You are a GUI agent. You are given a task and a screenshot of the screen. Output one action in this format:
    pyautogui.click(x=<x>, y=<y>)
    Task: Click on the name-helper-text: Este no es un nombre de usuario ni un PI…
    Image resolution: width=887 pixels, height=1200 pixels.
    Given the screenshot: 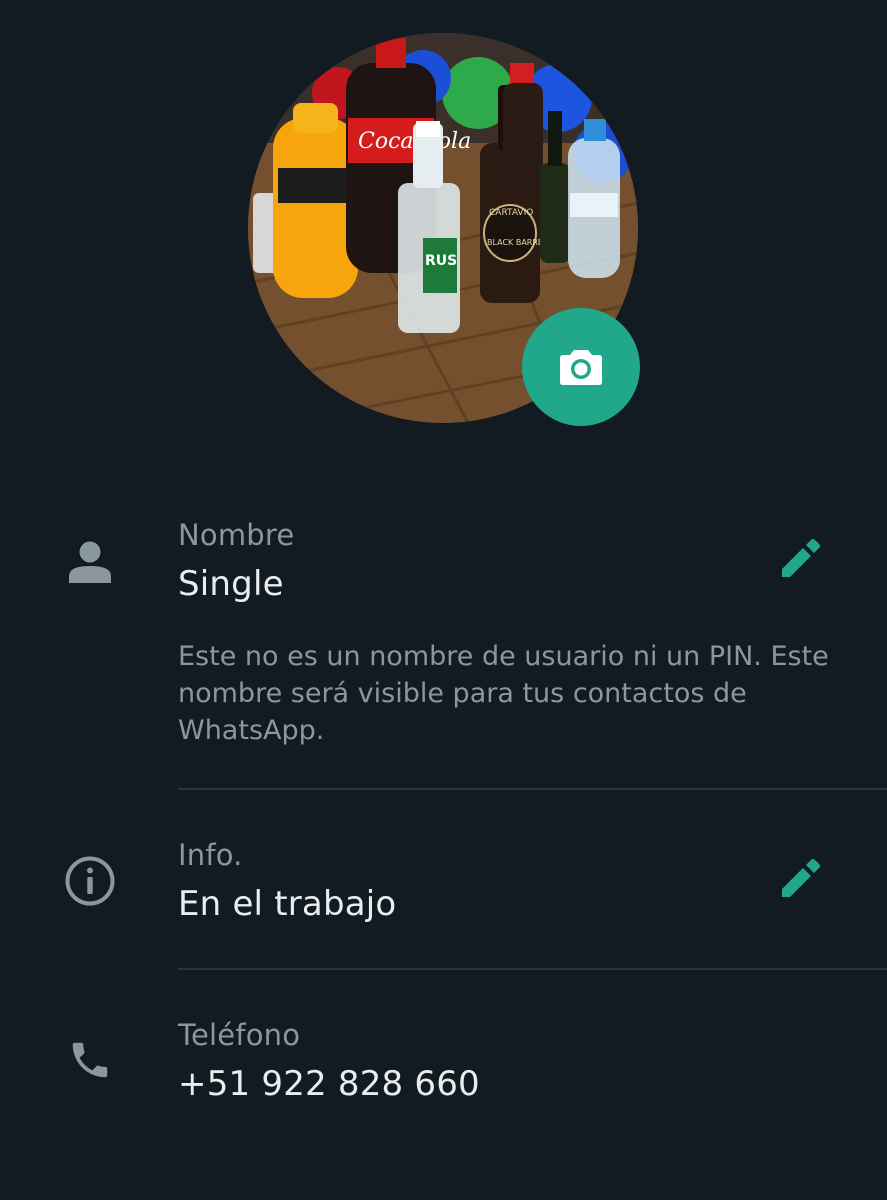 What is the action you would take?
    pyautogui.click(x=503, y=693)
    